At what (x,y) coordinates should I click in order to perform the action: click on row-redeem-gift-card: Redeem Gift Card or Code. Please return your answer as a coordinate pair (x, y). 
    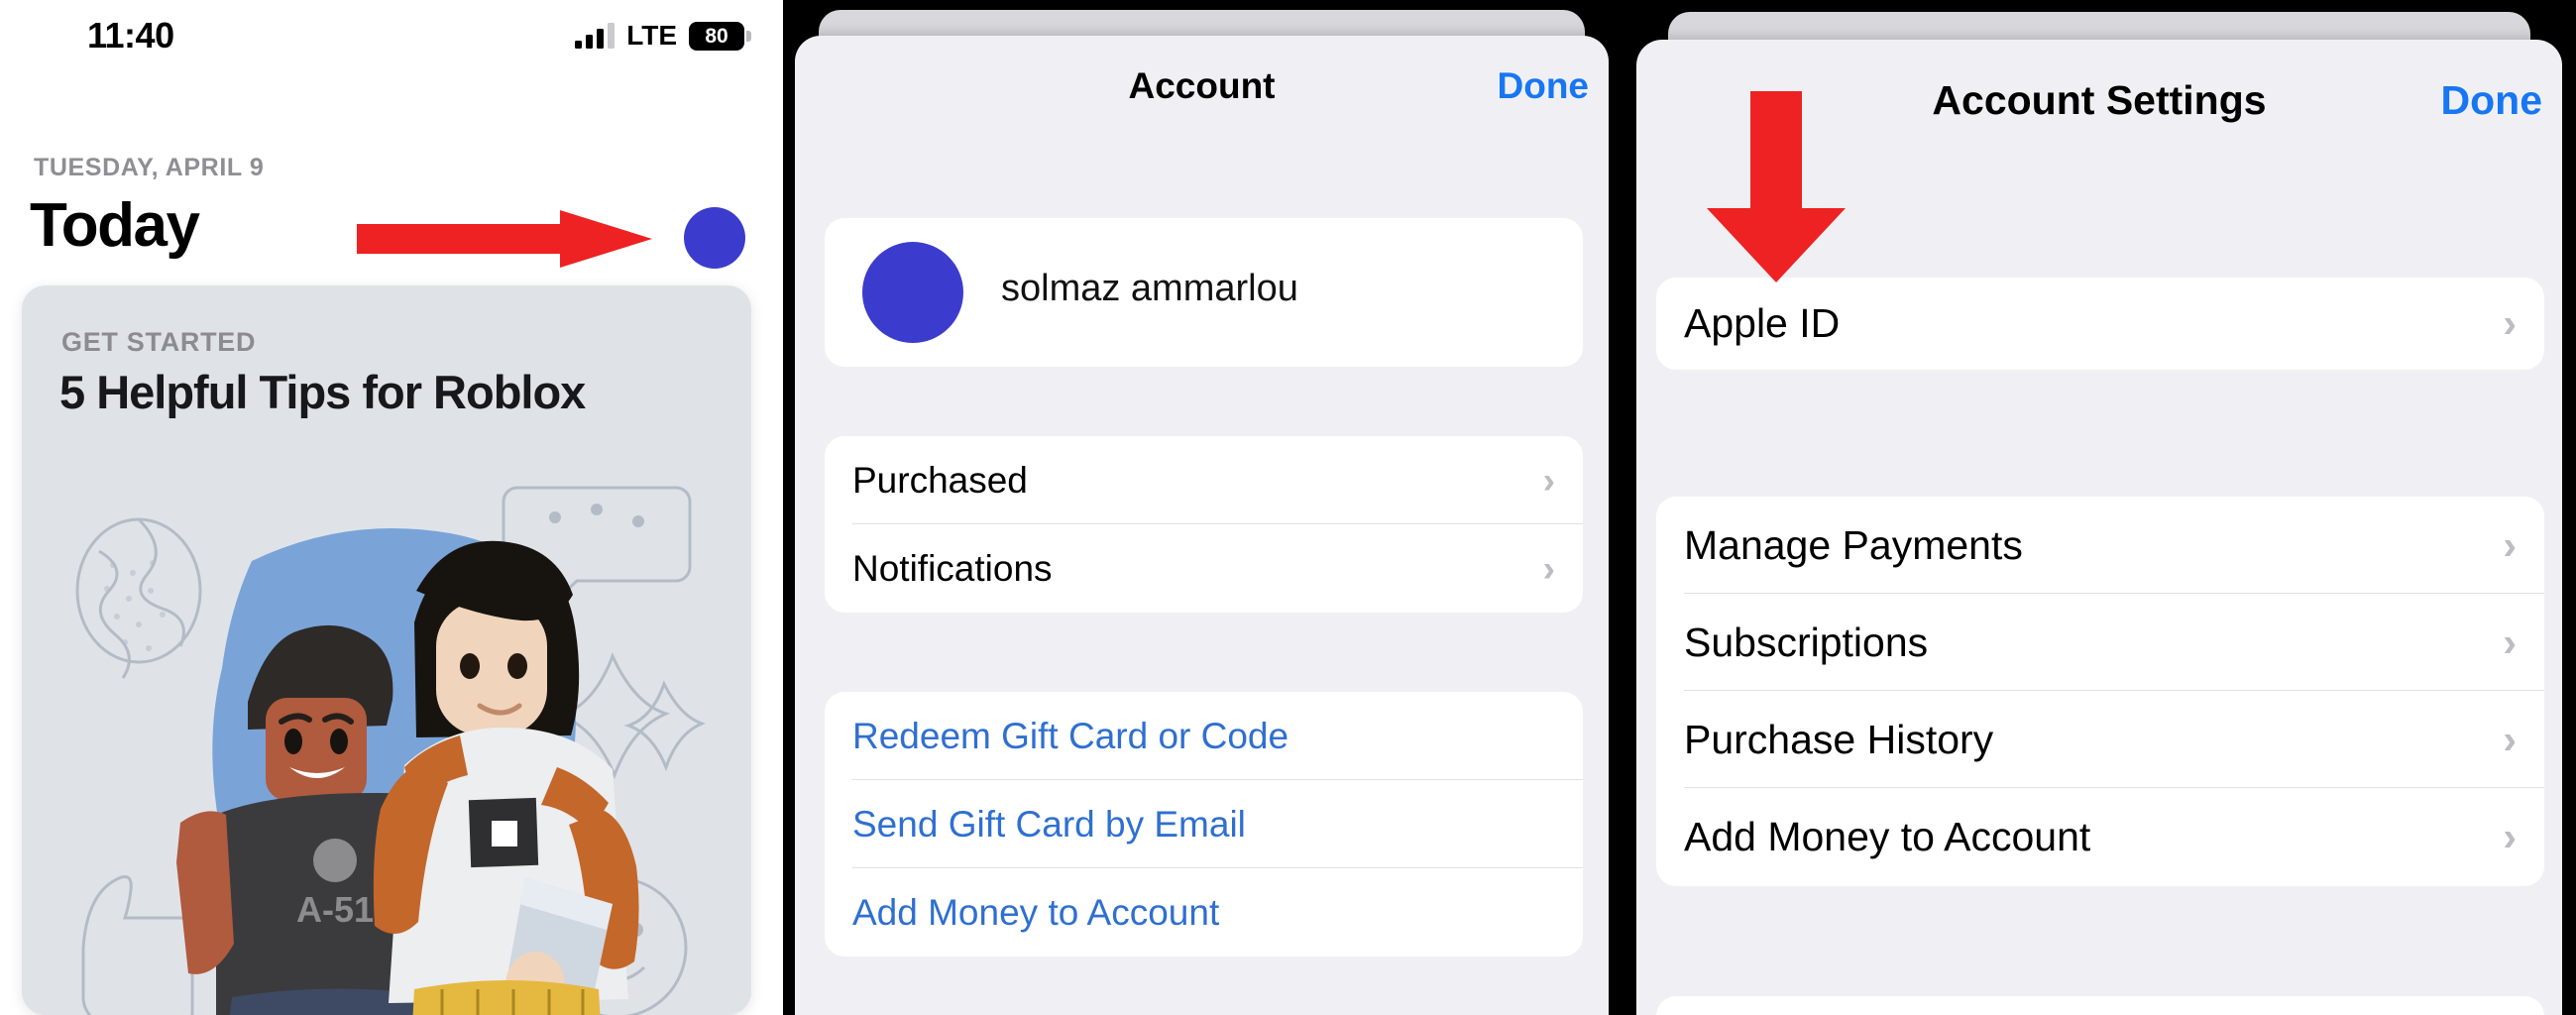
    Looking at the image, I should click on (1204, 736).